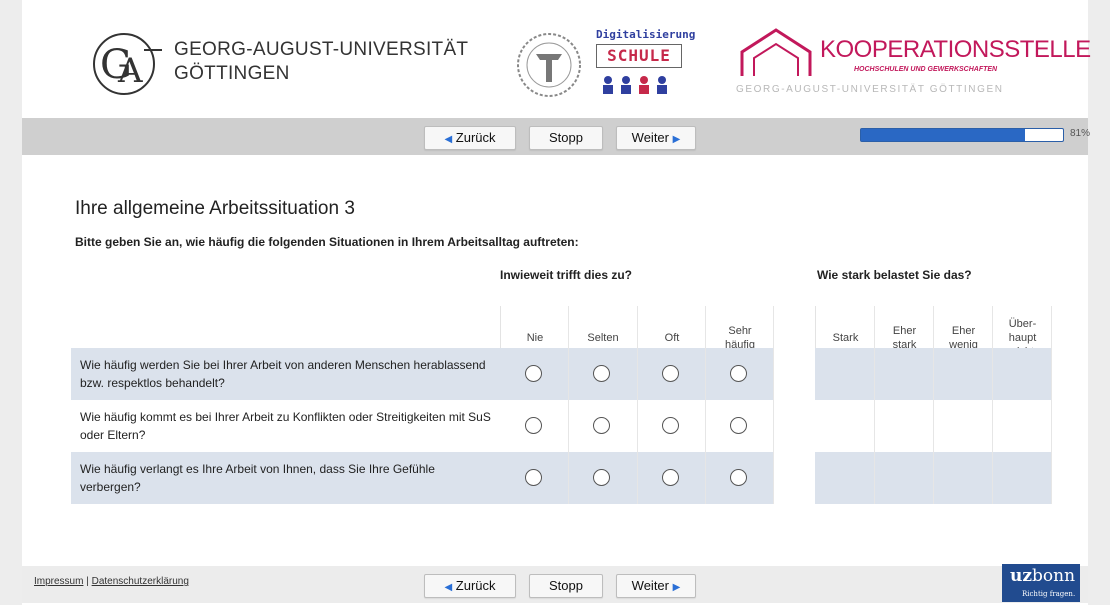  Describe the element at coordinates (549, 65) in the screenshot. I see `foundation-seal-logo` at that location.